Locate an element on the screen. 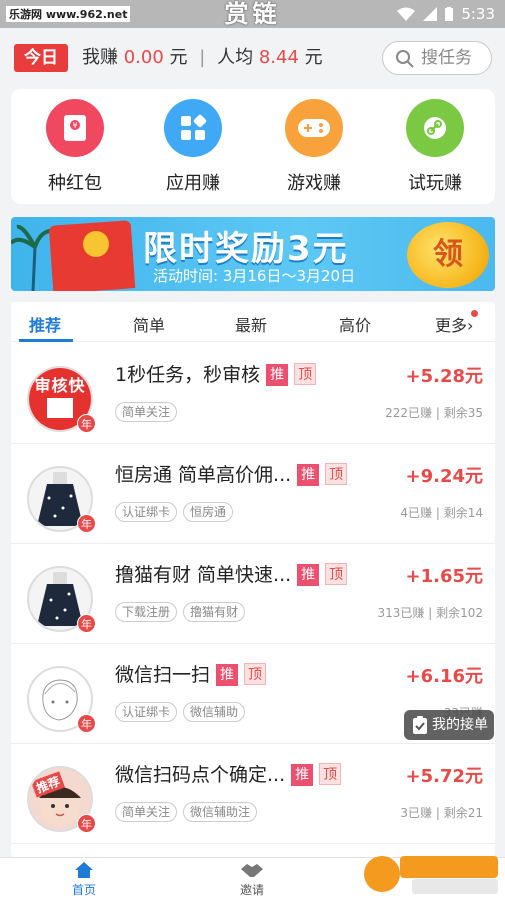 This screenshot has width=505, height=900. nav-invite: 邀请 is located at coordinates (252, 879).